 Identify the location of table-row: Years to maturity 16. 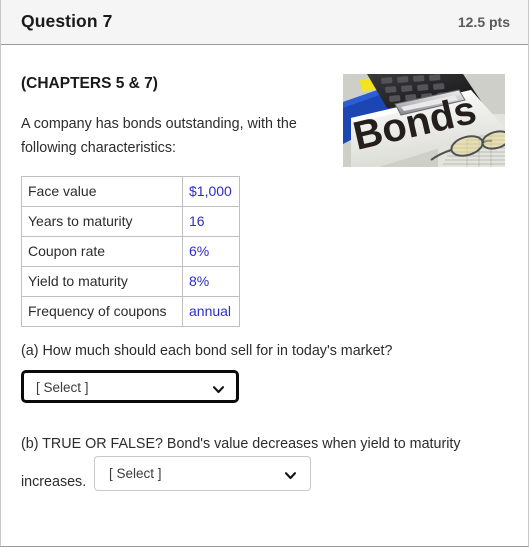
(130, 221).